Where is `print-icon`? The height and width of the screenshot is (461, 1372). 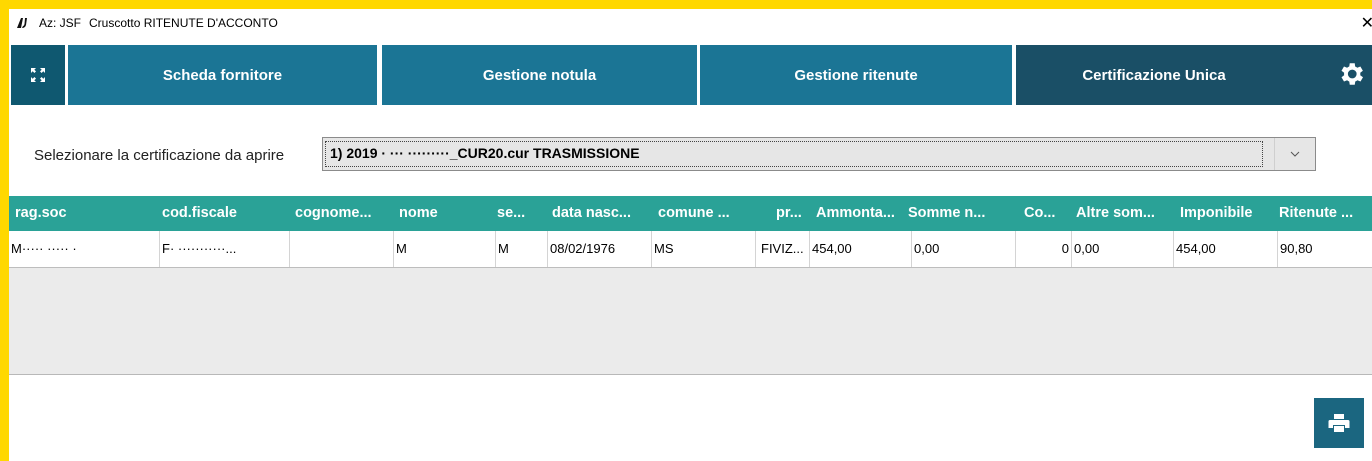 print-icon is located at coordinates (1339, 423).